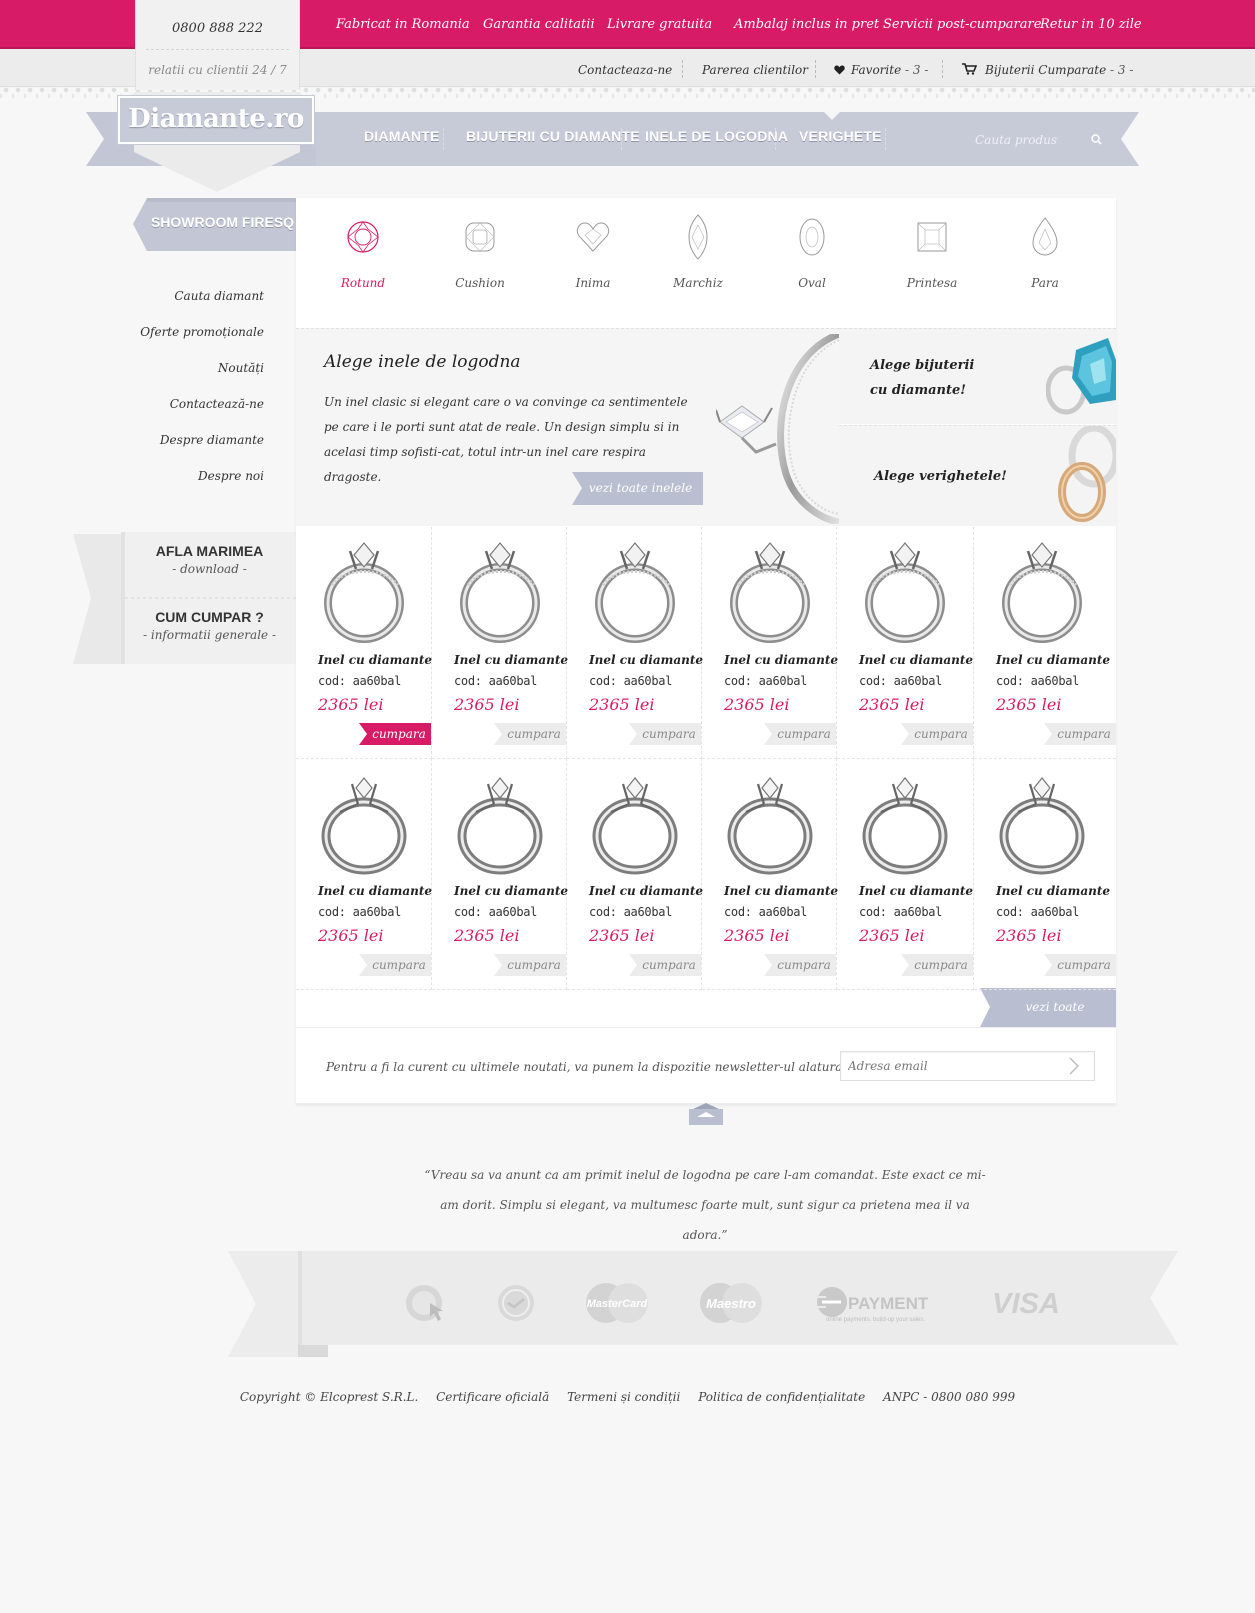 This screenshot has height=1613, width=1255. Describe the element at coordinates (755, 70) in the screenshot. I see `reviews-link: Parerea clientilor` at that location.